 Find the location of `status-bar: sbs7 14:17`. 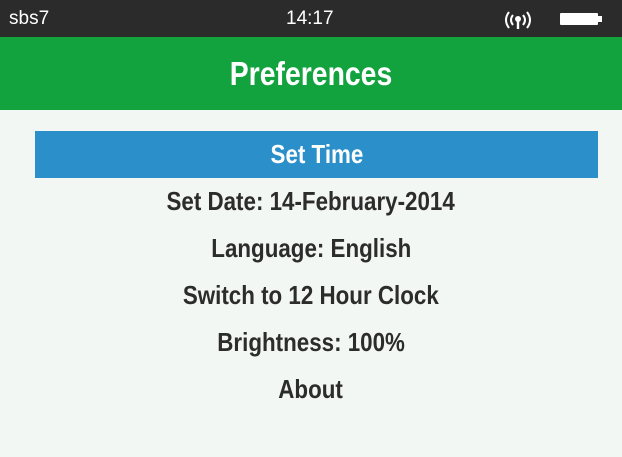

status-bar: sbs7 14:17 is located at coordinates (311, 18).